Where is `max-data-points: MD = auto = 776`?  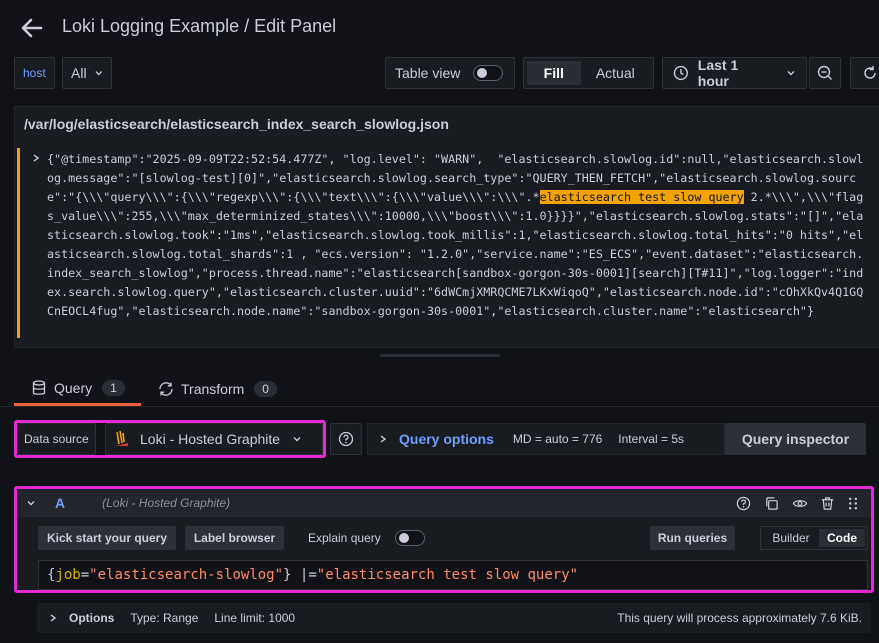 max-data-points: MD = auto = 776 is located at coordinates (557, 439).